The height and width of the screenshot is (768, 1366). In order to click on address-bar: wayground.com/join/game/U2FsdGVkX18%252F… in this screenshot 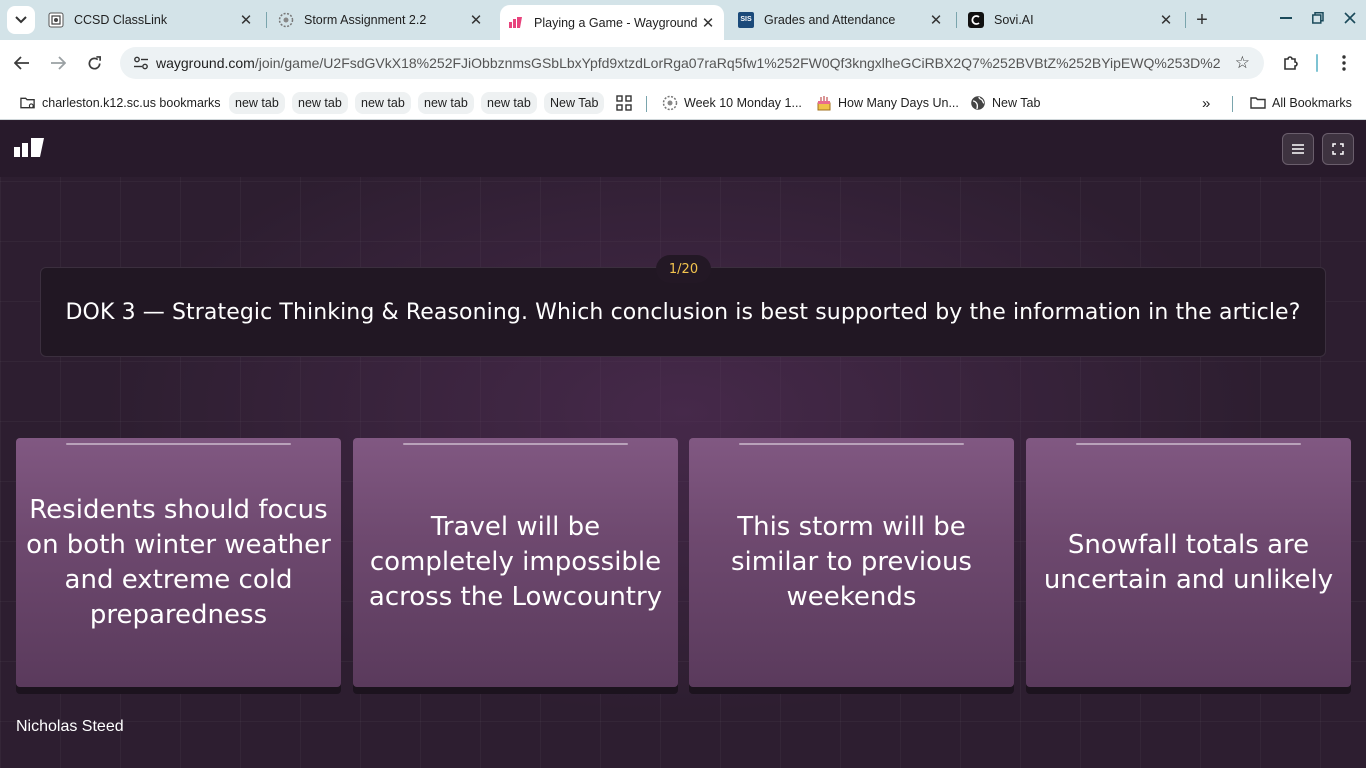, I will do `click(692, 63)`.